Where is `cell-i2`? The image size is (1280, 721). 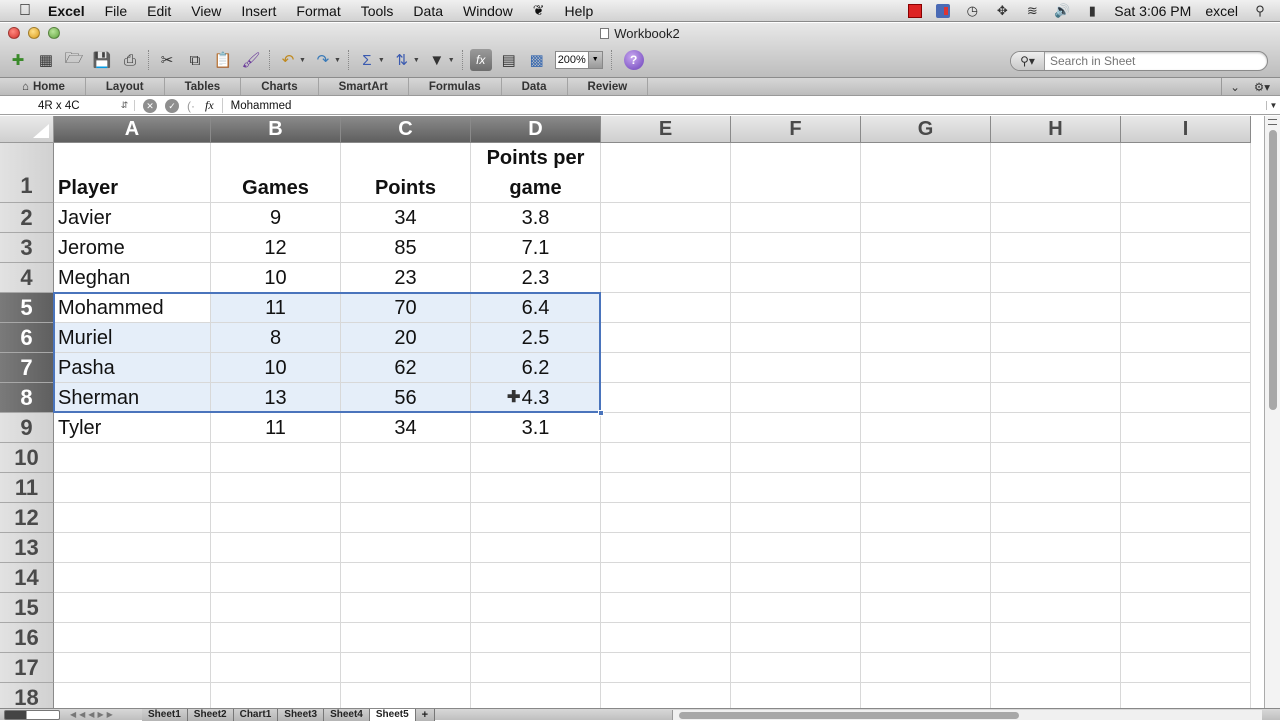 cell-i2 is located at coordinates (1186, 218).